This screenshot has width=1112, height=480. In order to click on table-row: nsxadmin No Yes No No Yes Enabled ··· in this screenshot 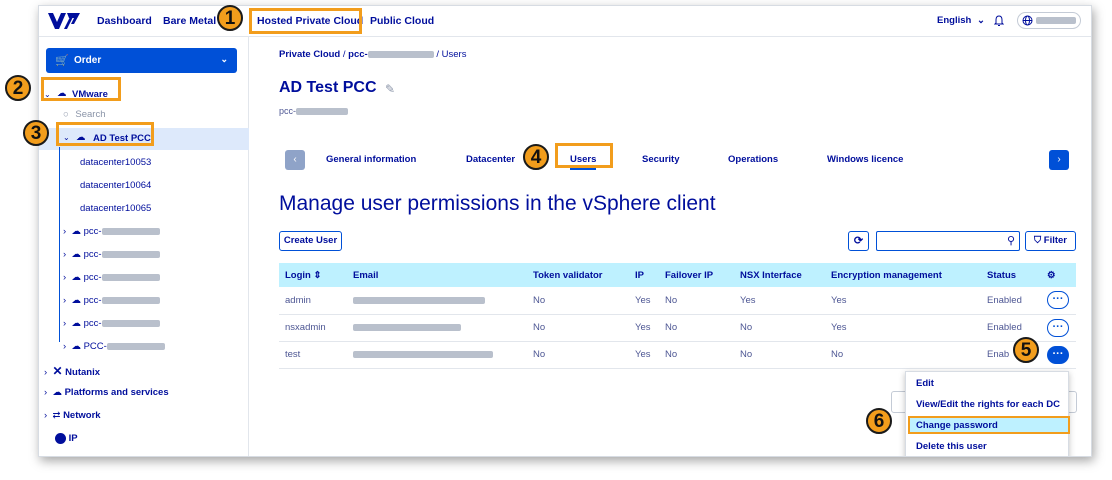, I will do `click(677, 328)`.